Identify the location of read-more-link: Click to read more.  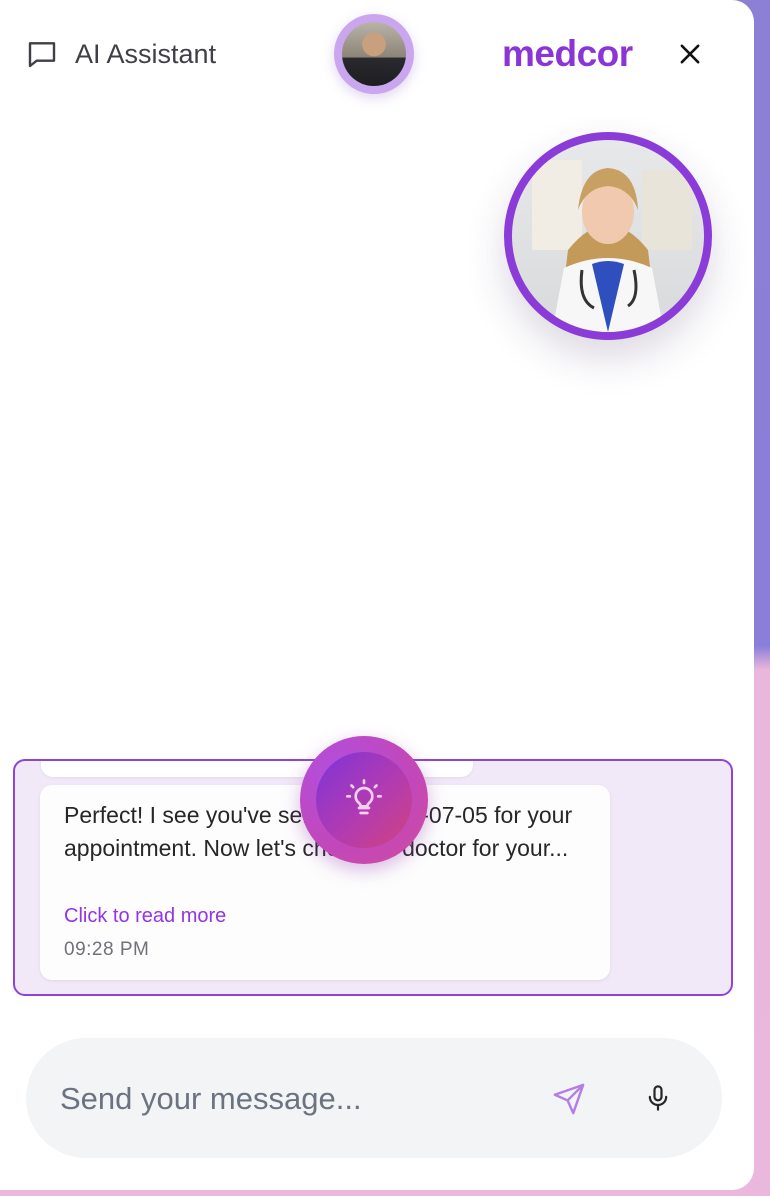
(145, 916).